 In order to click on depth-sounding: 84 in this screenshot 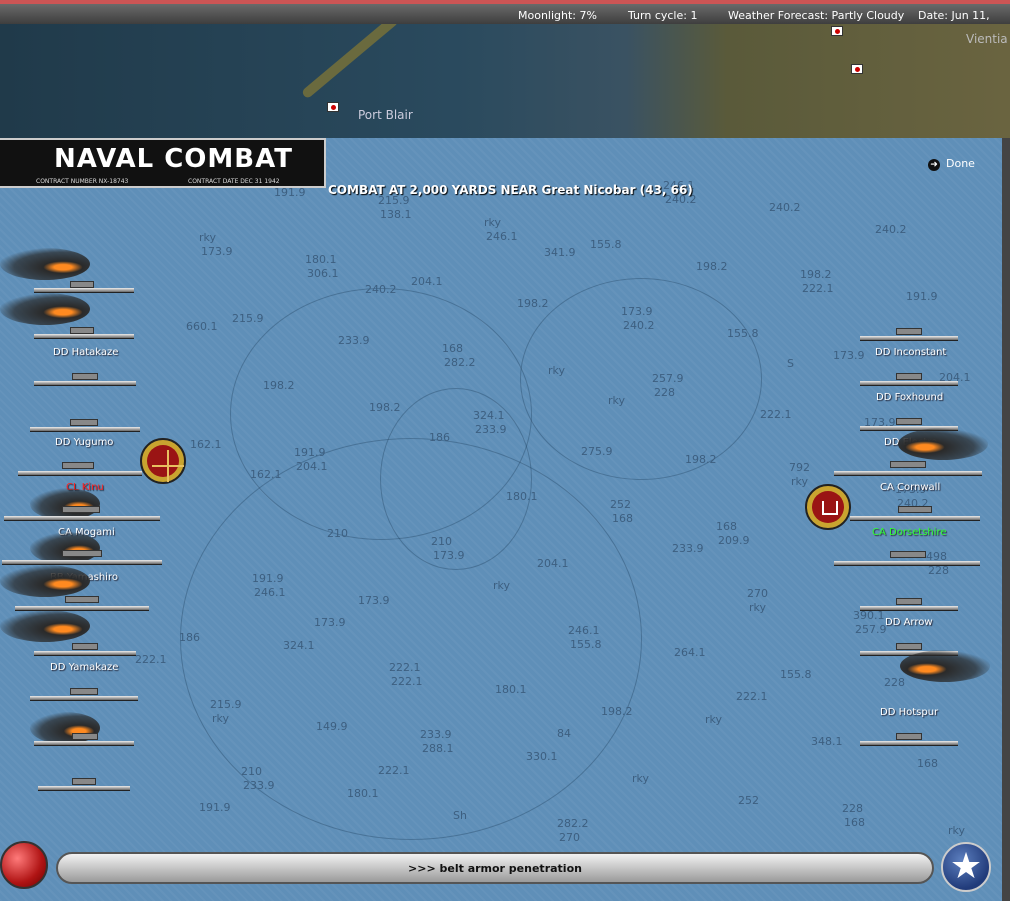, I will do `click(564, 733)`.